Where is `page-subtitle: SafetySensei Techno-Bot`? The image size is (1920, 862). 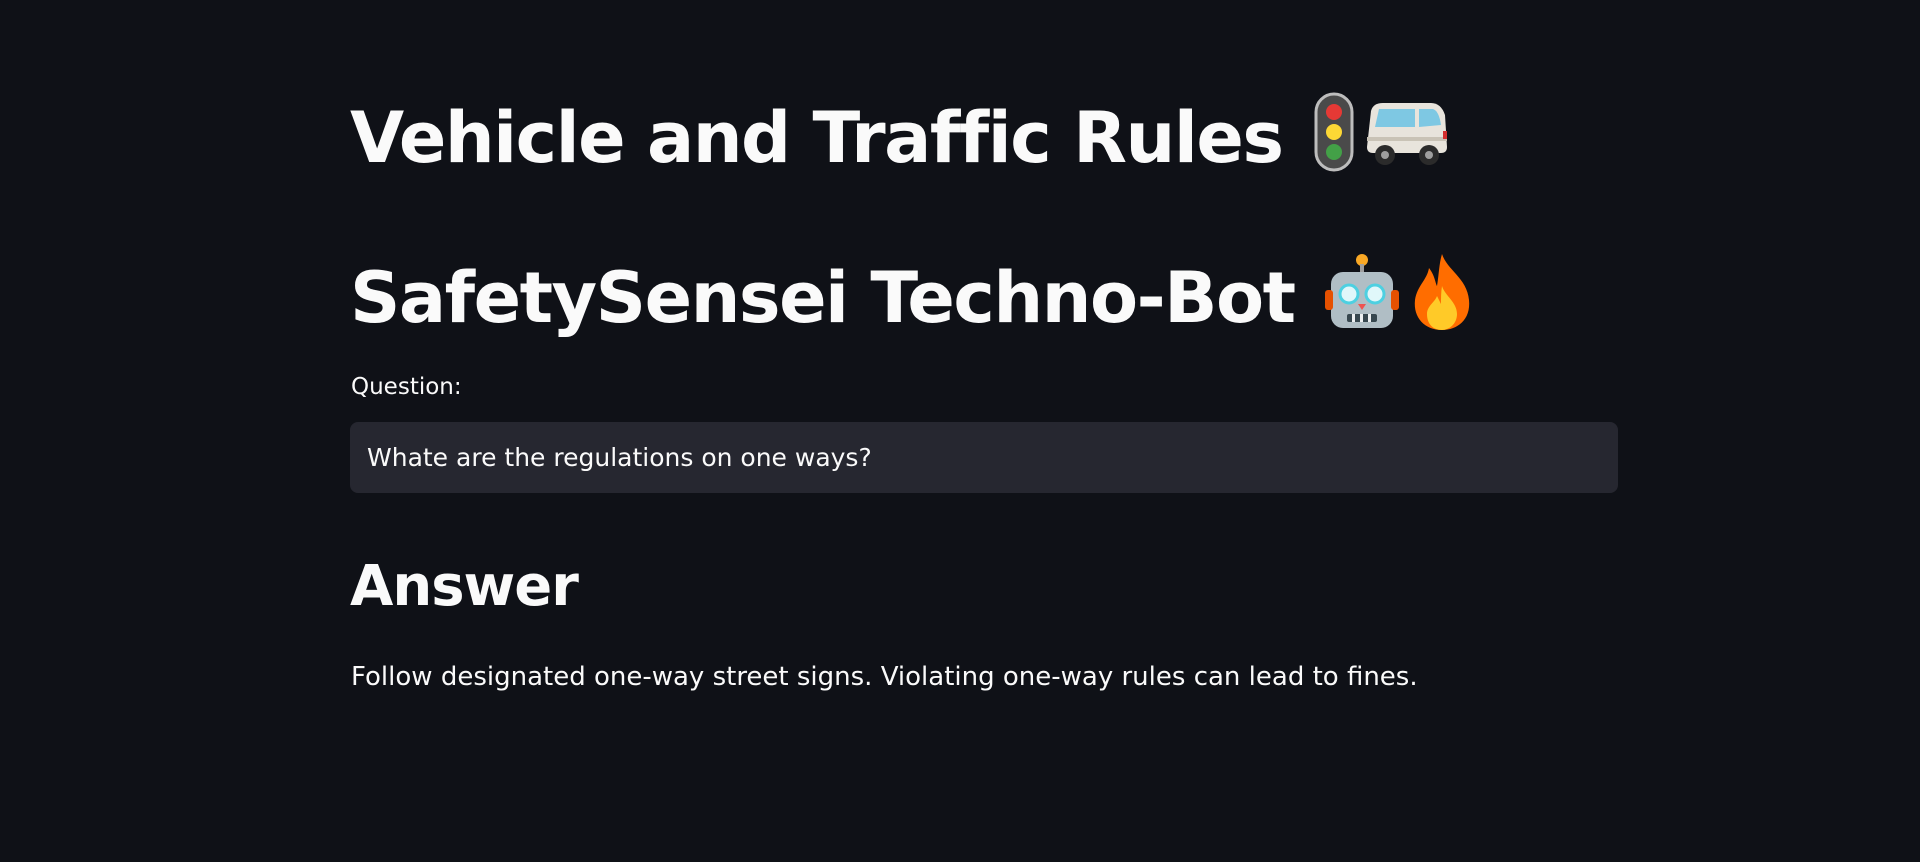
page-subtitle: SafetySensei Techno-Bot is located at coordinates (912, 297).